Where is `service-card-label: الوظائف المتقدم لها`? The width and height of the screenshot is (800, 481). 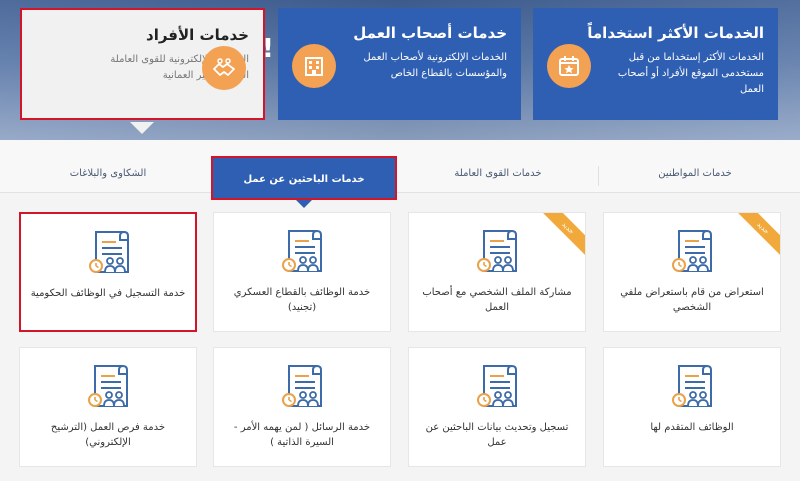
service-card-label: الوظائف المتقدم لها is located at coordinates (692, 427).